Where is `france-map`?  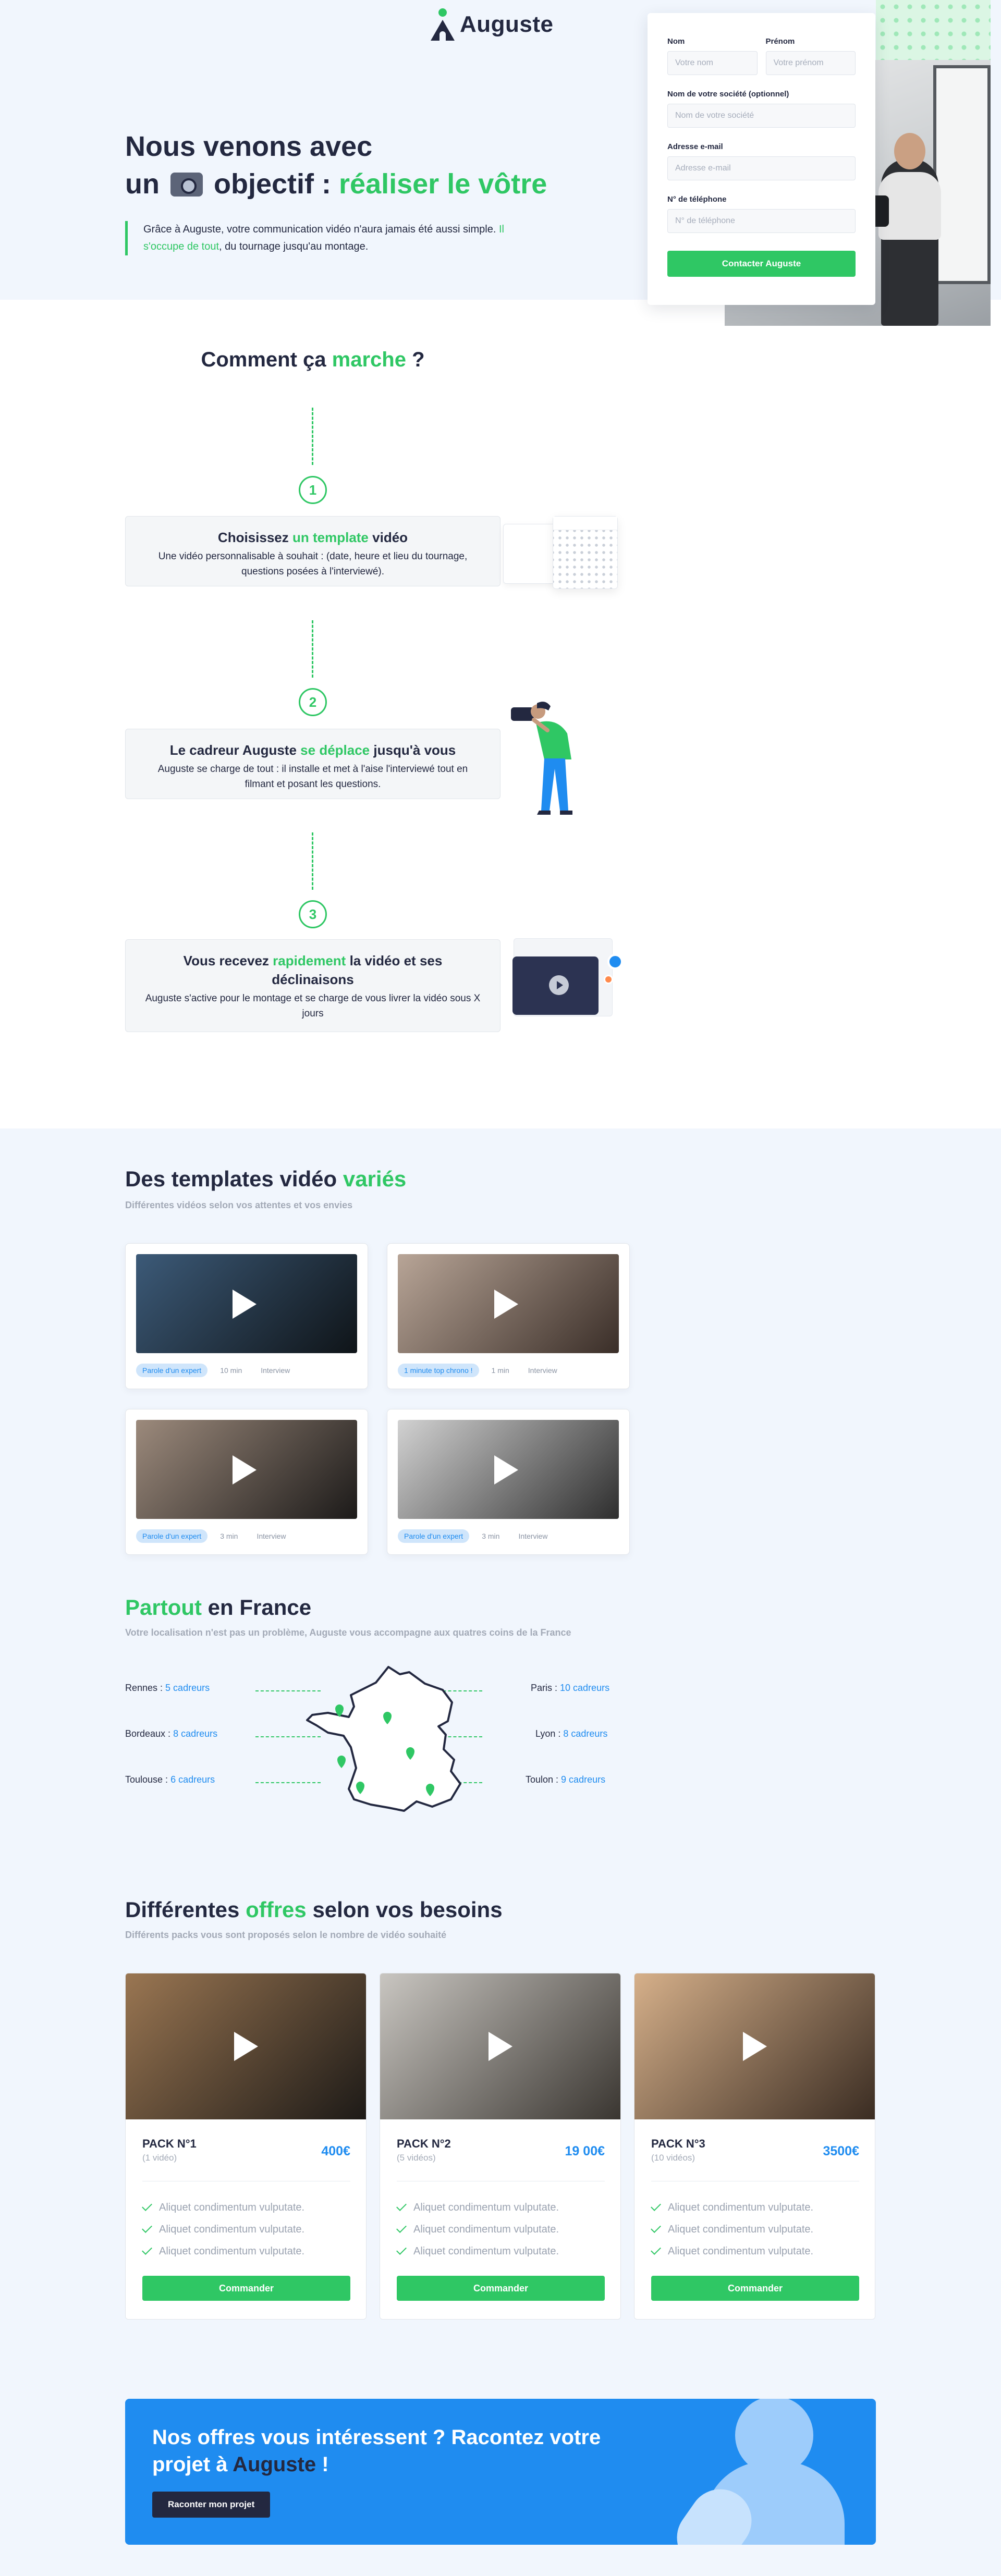 france-map is located at coordinates (384, 1739).